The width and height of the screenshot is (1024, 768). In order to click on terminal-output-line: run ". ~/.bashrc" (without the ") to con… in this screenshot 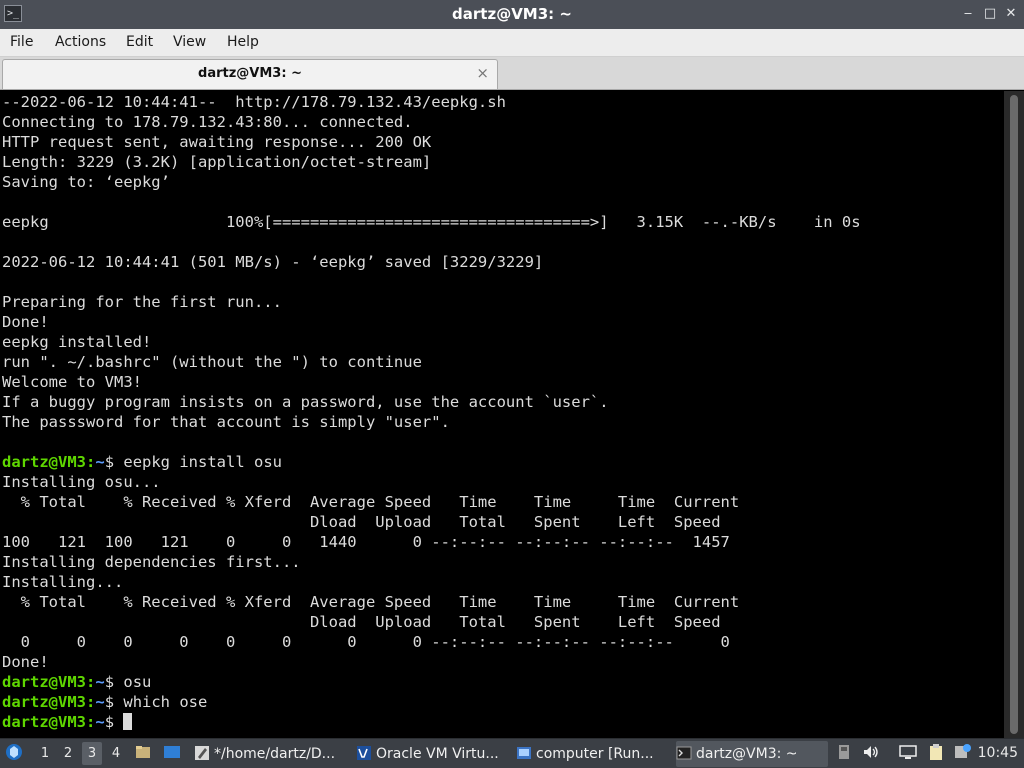, I will do `click(431, 362)`.